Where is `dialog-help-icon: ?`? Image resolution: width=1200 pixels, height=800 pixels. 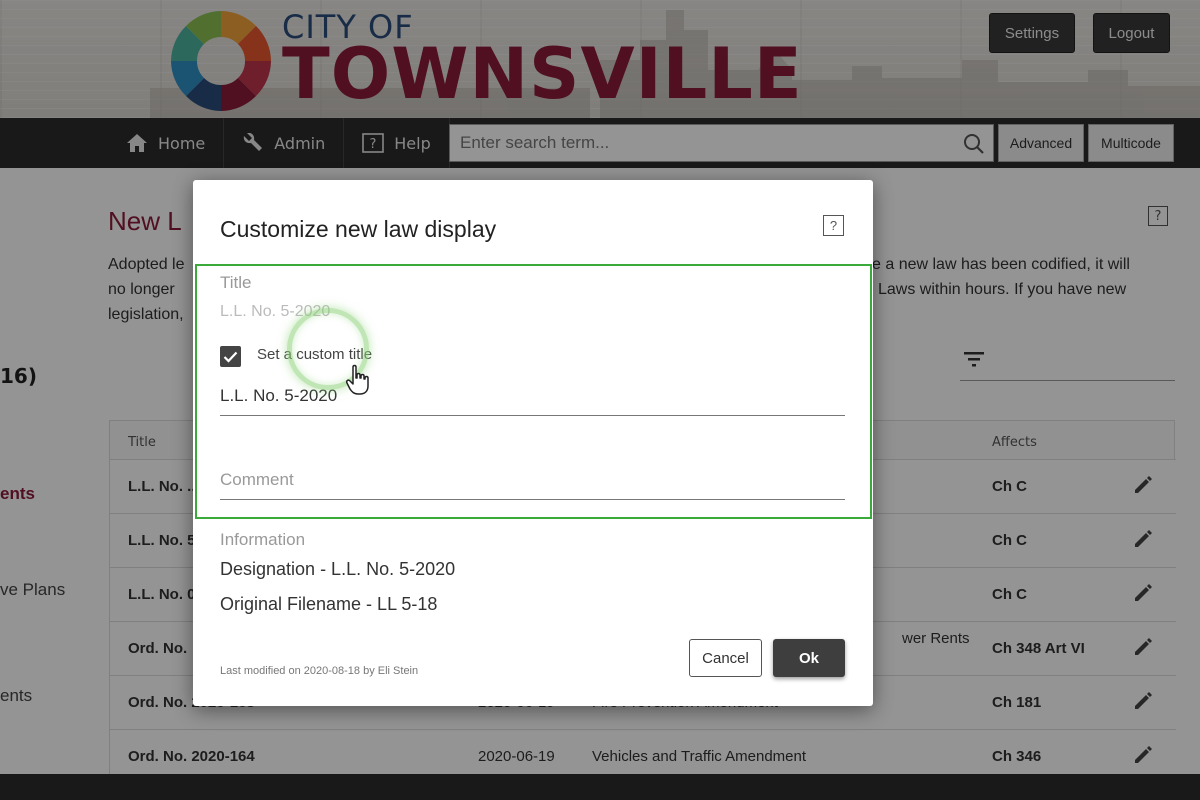
dialog-help-icon: ? is located at coordinates (833, 225).